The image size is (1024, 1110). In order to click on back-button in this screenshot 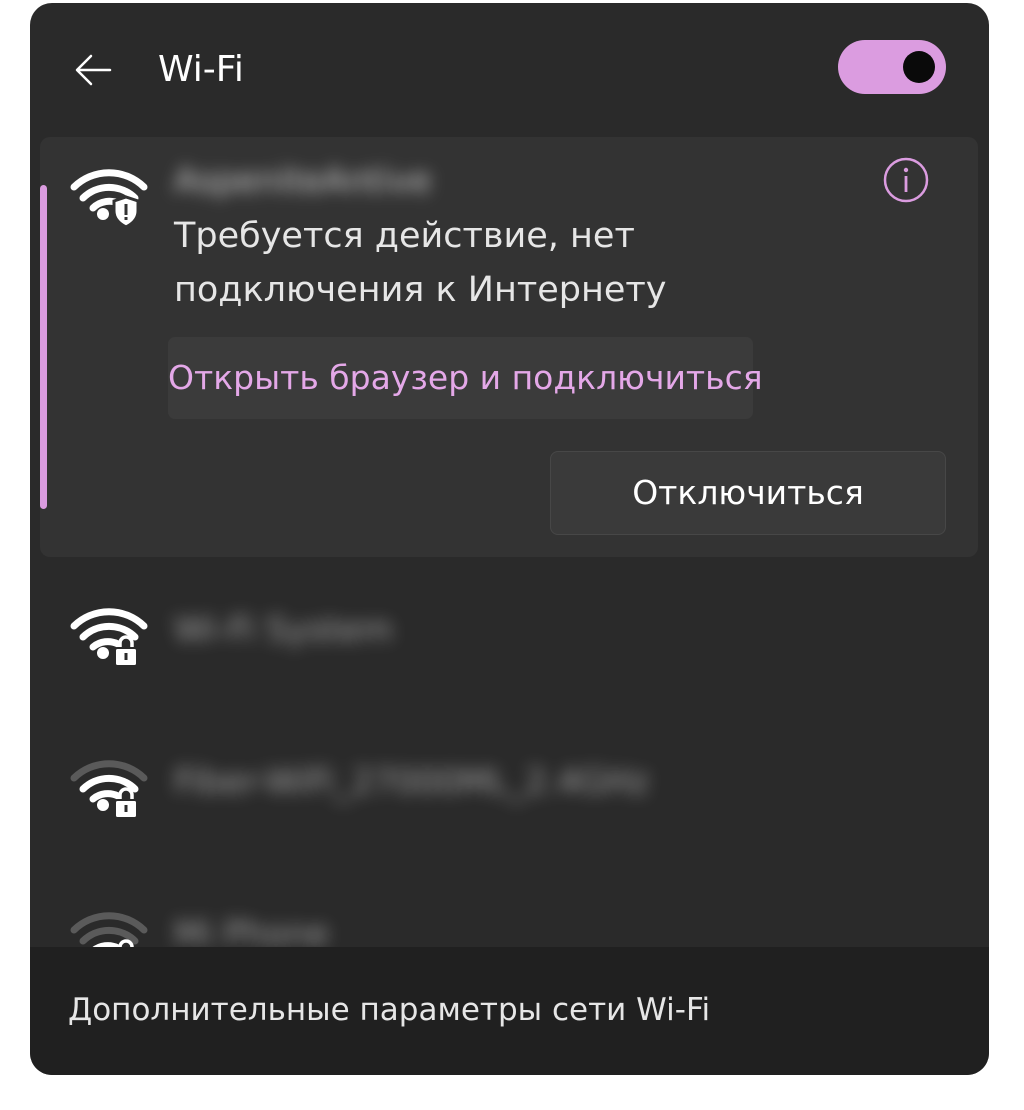, I will do `click(93, 70)`.